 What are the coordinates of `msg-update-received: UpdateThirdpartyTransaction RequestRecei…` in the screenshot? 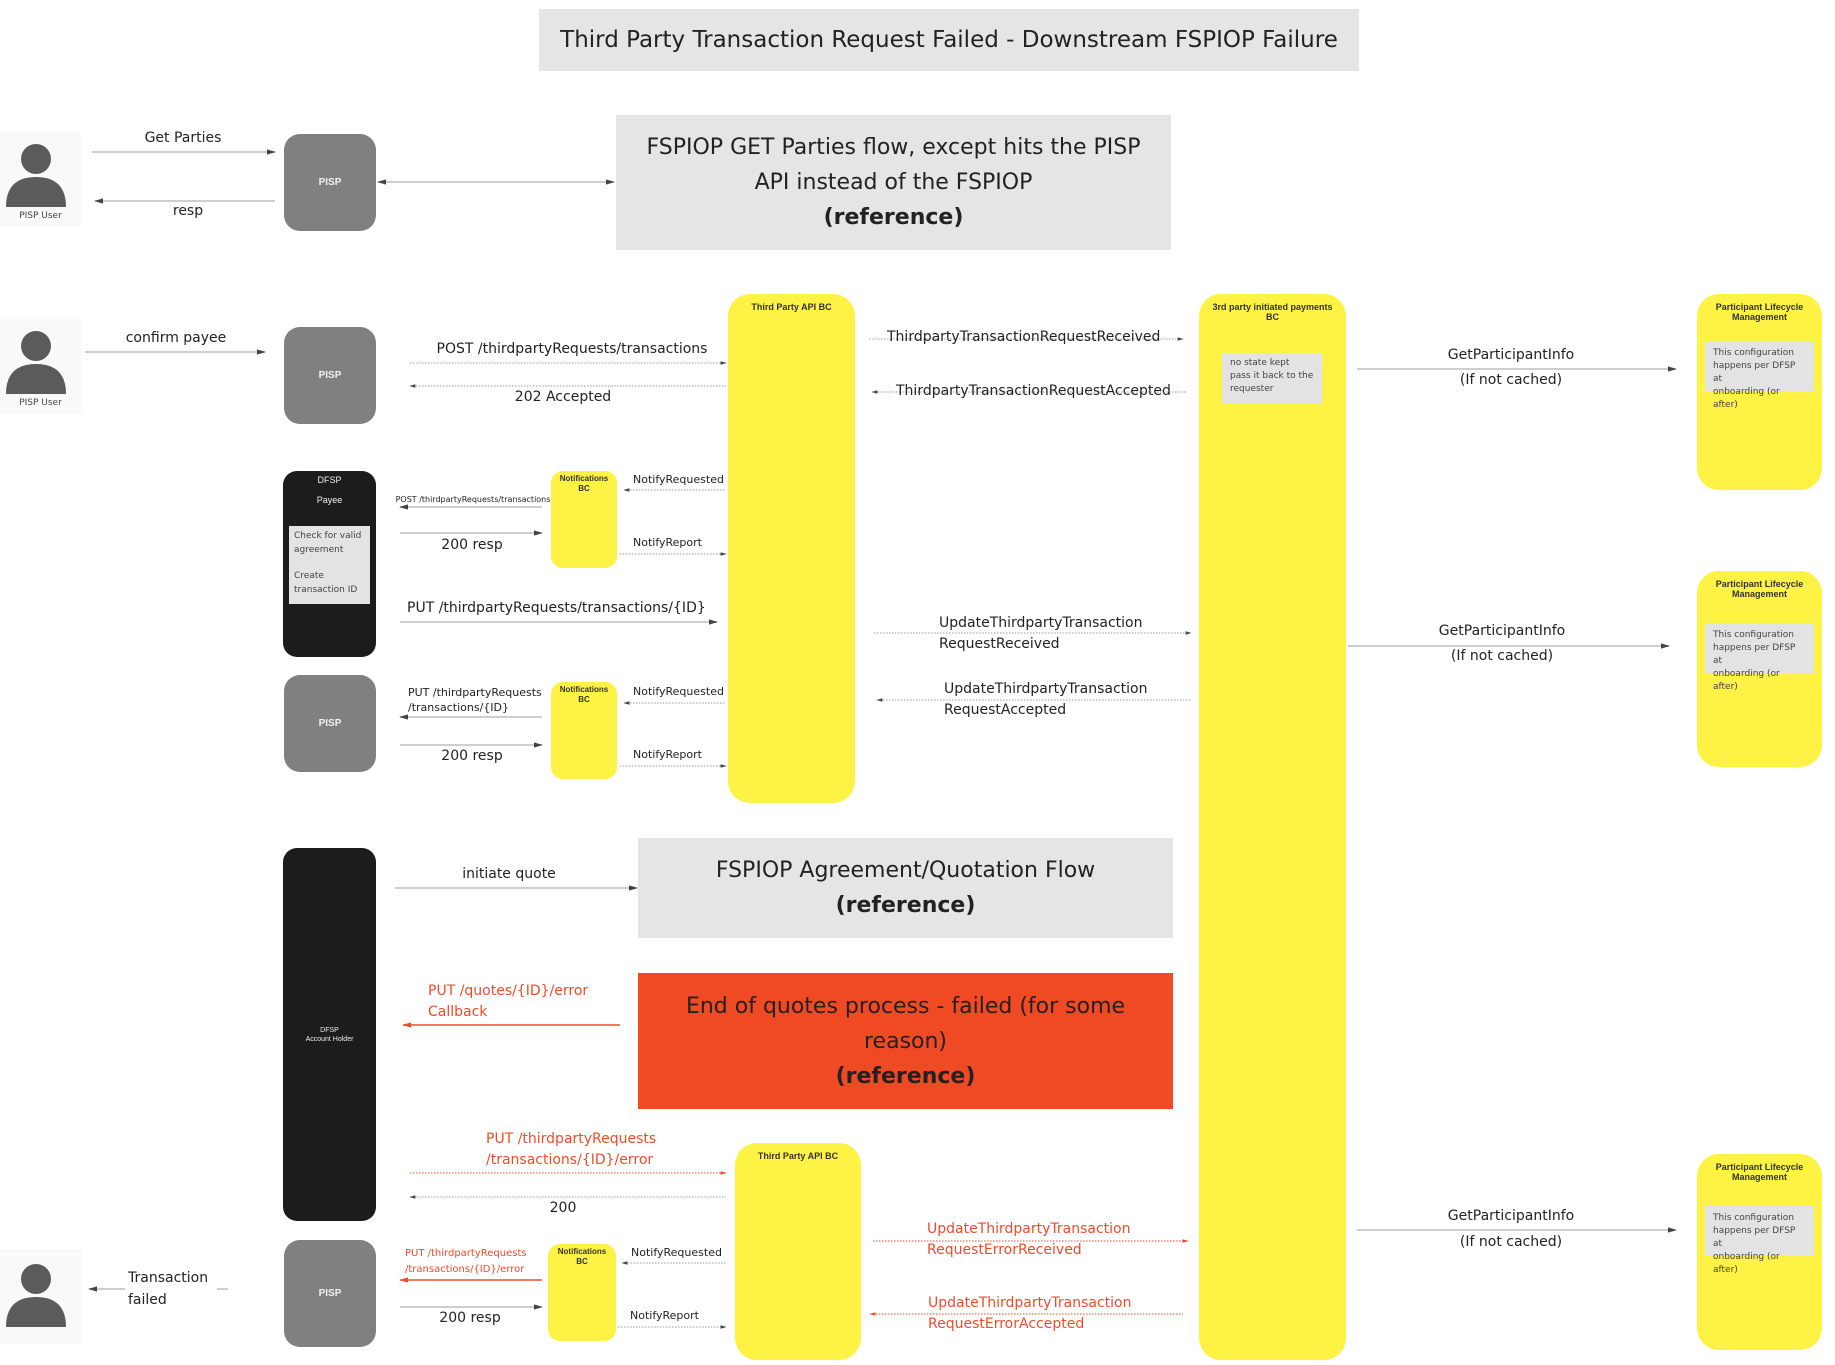 It's located at (1041, 634).